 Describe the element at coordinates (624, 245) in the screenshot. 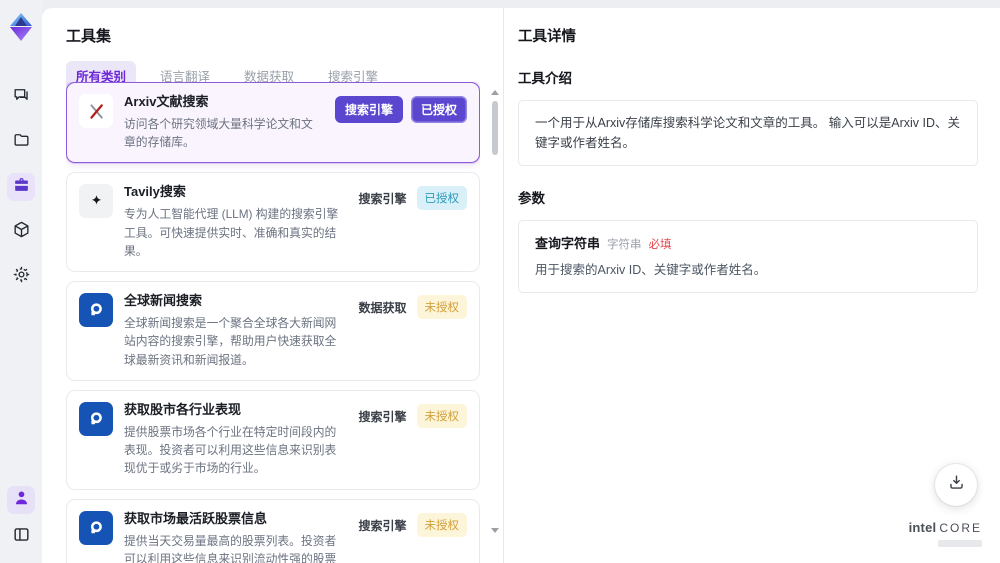

I see `param-type: 字符串` at that location.